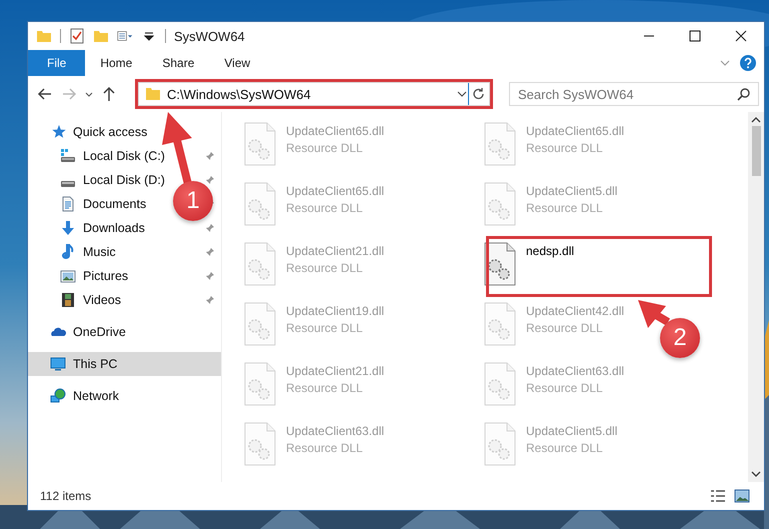 This screenshot has height=529, width=769. I want to click on ribbon-tab: View, so click(237, 63).